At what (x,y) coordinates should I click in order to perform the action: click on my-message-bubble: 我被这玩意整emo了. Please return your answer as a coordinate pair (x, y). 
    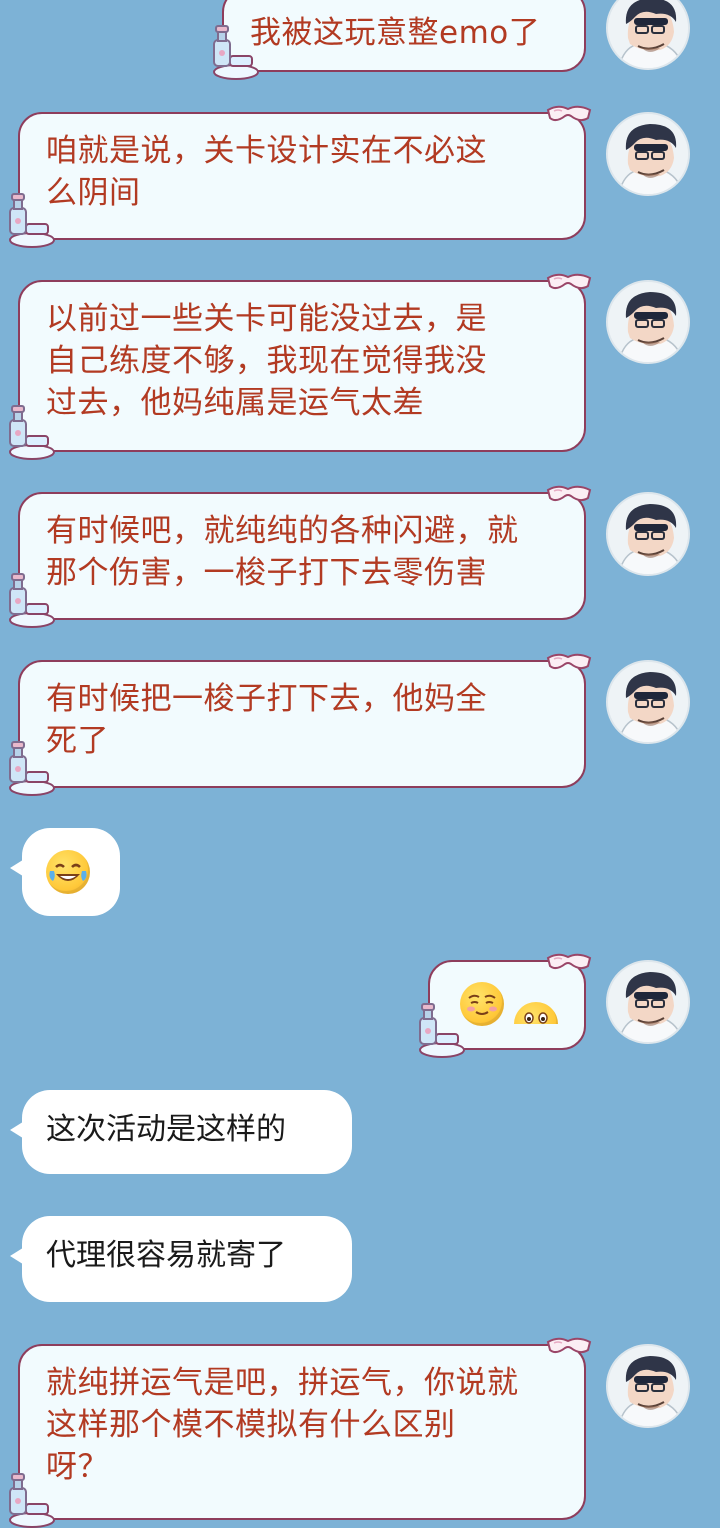
    Looking at the image, I should click on (404, 36).